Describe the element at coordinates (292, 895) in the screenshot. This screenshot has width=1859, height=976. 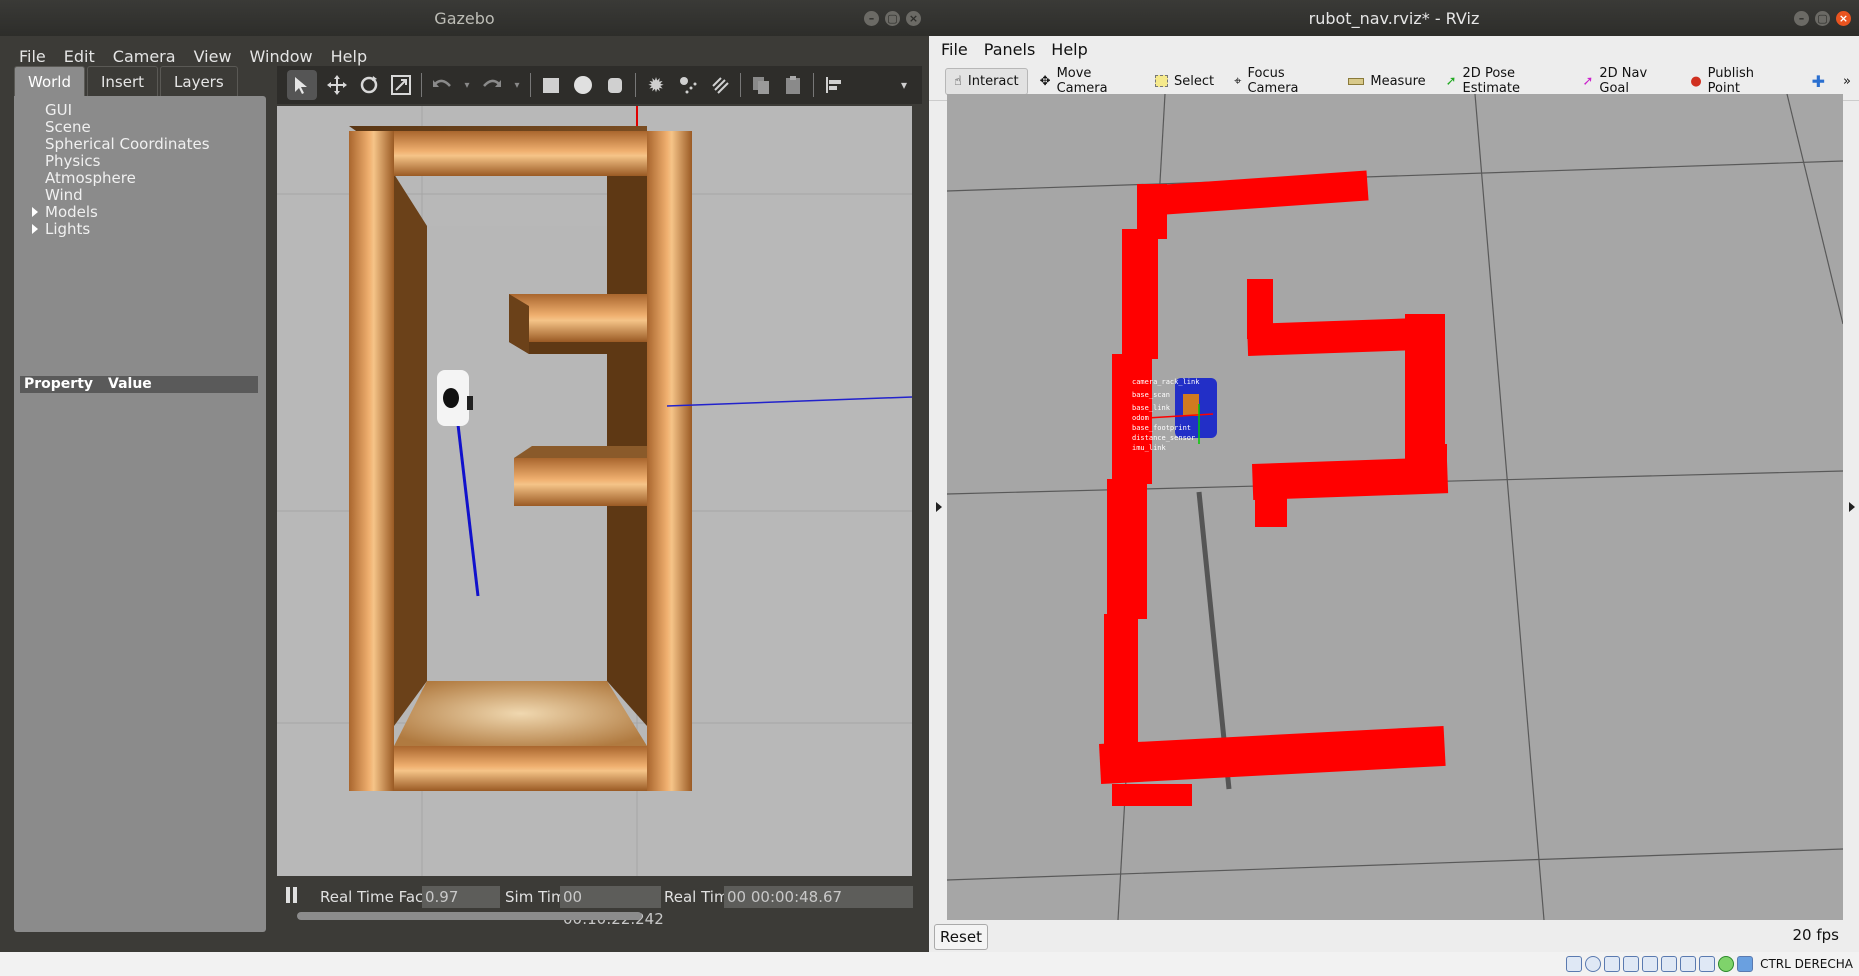
I see `pause-icon` at that location.